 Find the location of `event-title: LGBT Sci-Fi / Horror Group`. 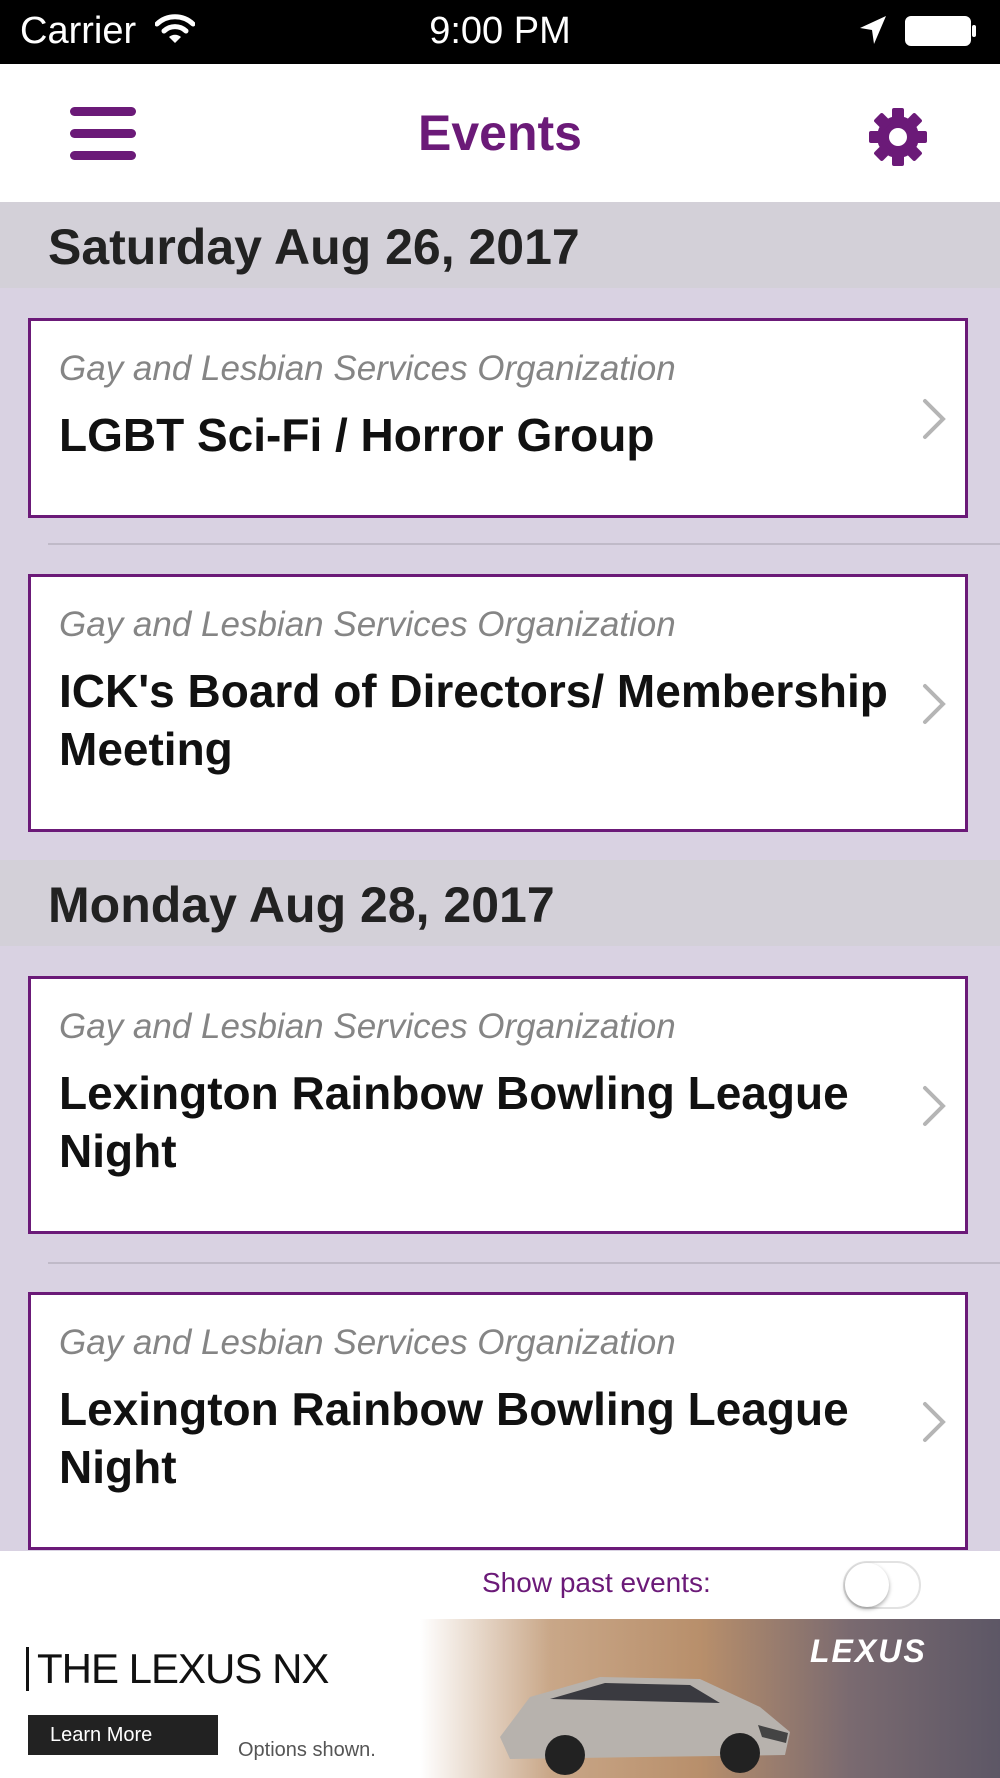

event-title: LGBT Sci-Fi / Horror Group is located at coordinates (357, 435).